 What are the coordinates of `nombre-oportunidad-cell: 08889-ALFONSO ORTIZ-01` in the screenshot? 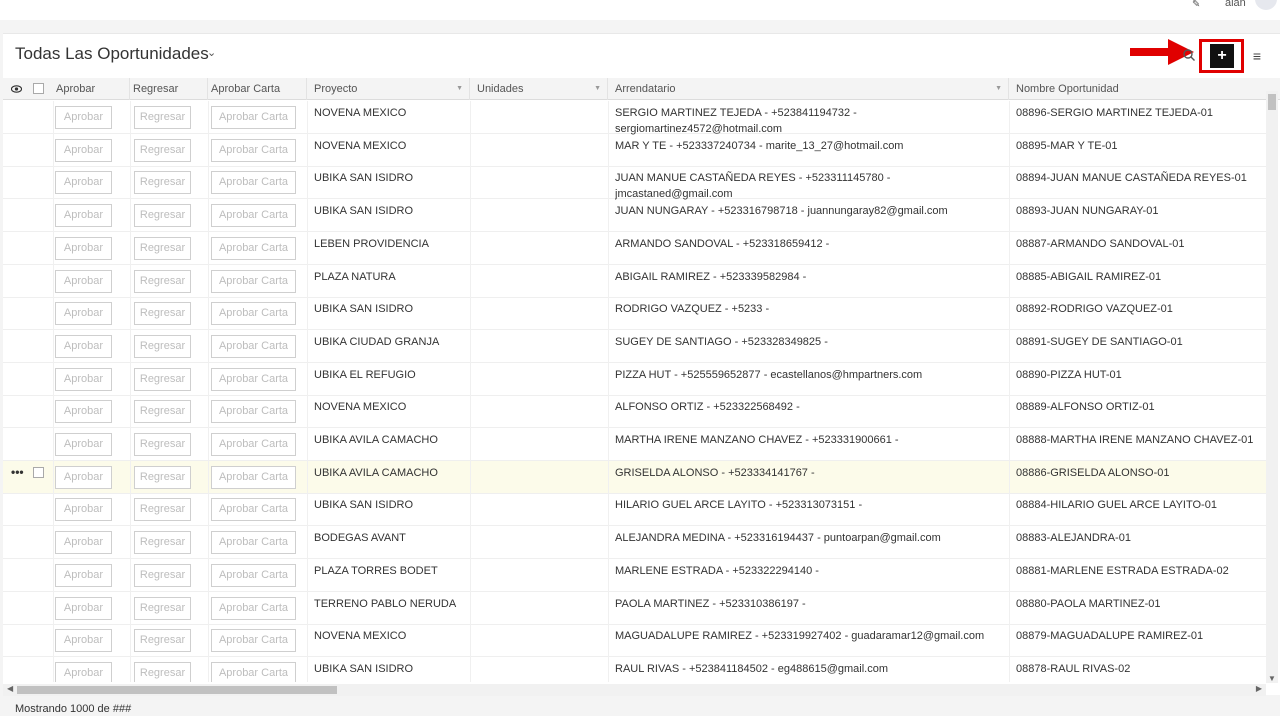 It's located at (1140, 407).